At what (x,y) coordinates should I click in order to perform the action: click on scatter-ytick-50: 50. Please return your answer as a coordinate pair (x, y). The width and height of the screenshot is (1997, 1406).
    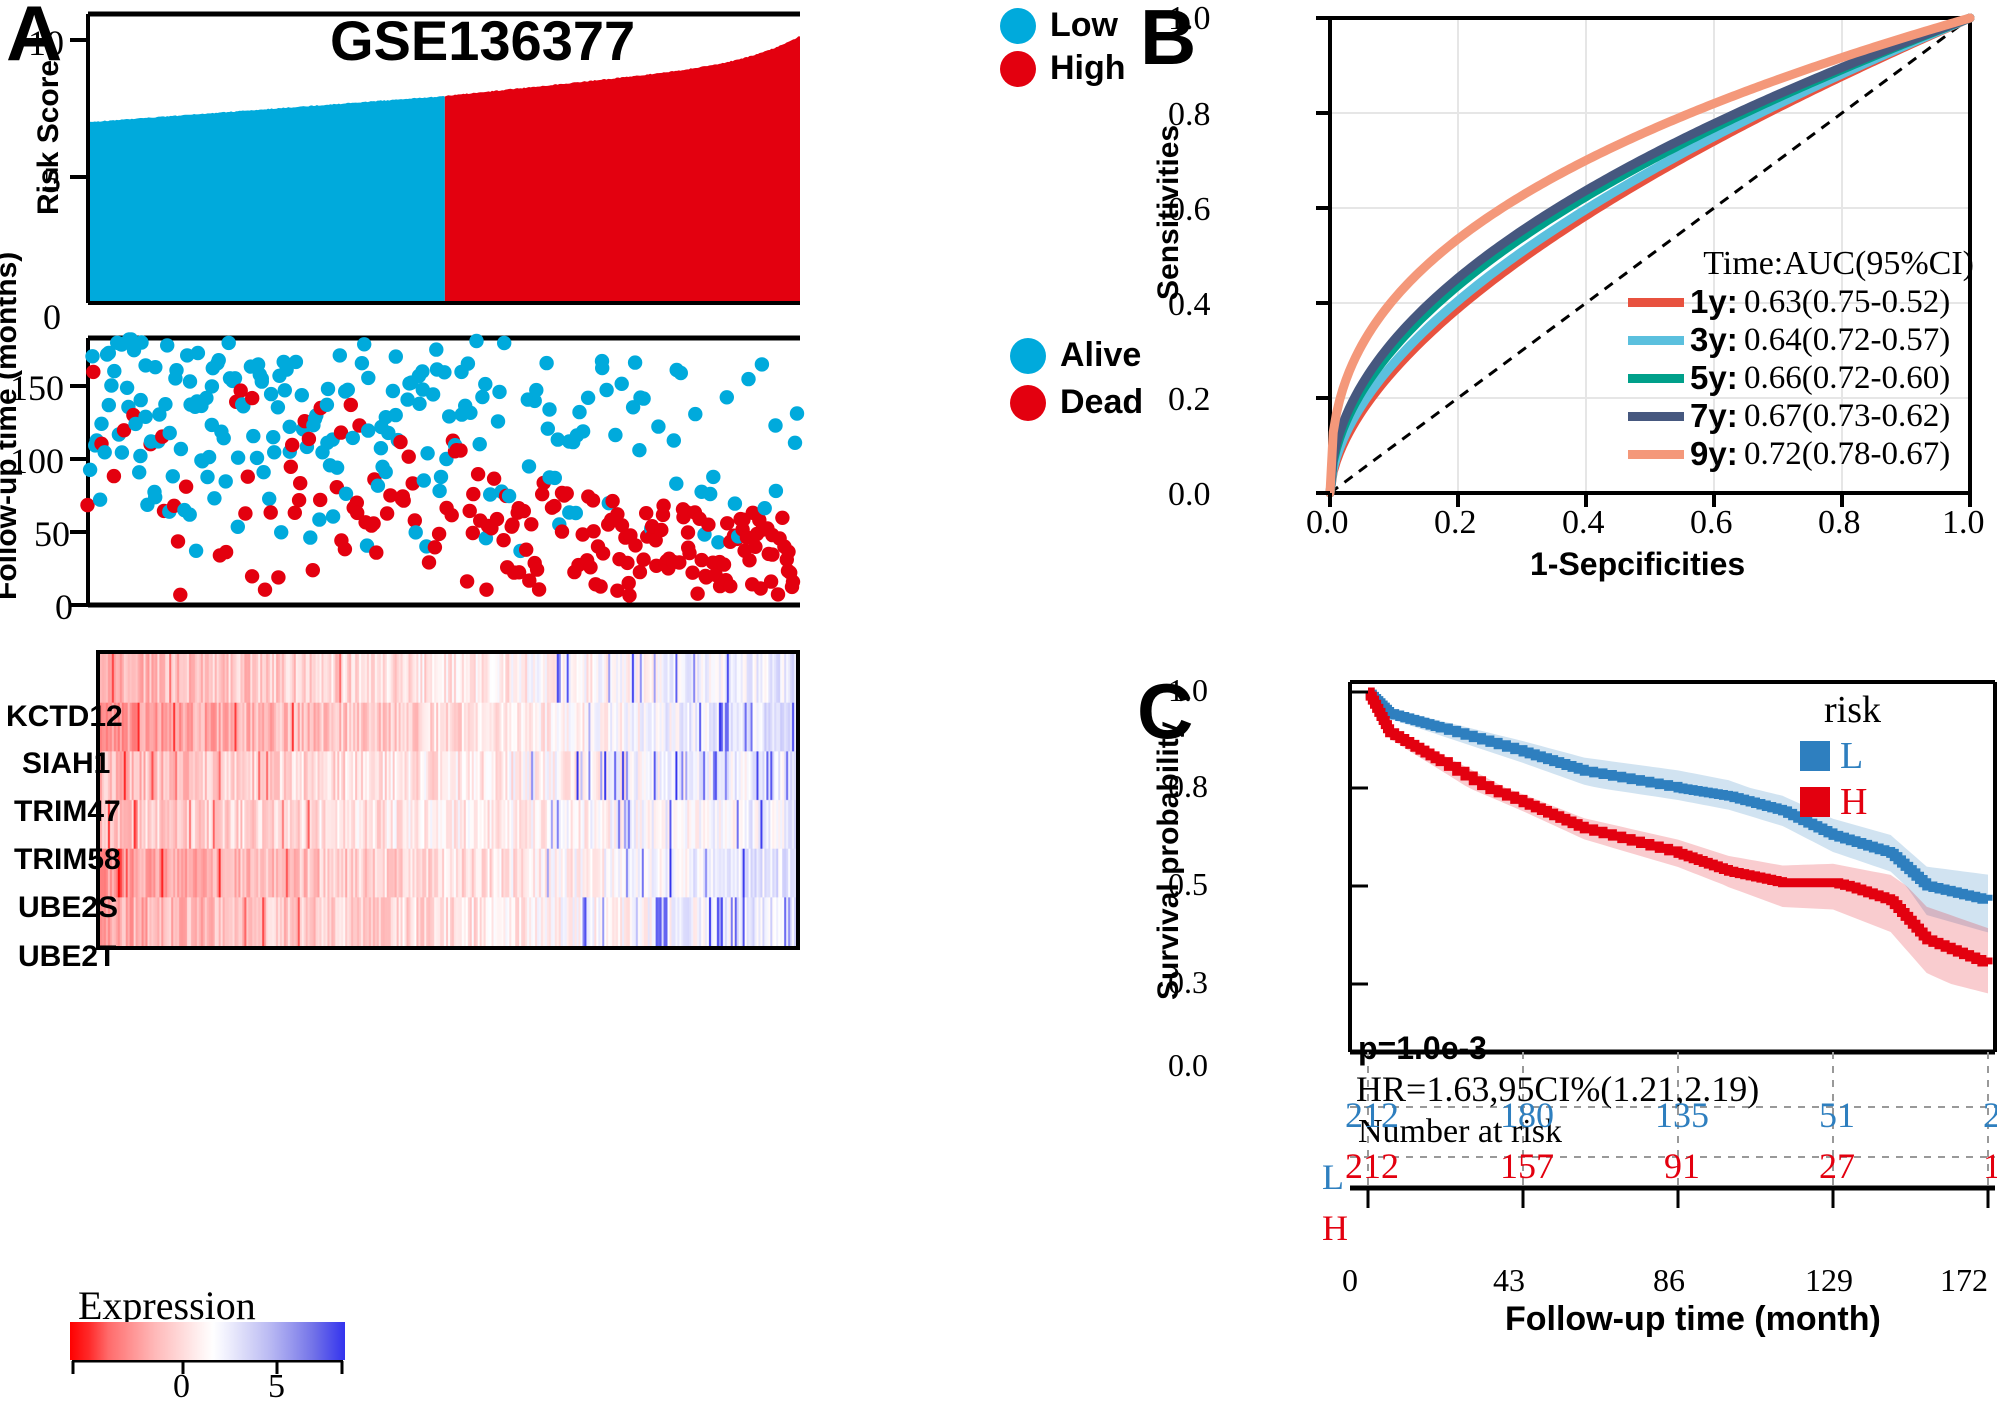
    Looking at the image, I should click on (52, 534).